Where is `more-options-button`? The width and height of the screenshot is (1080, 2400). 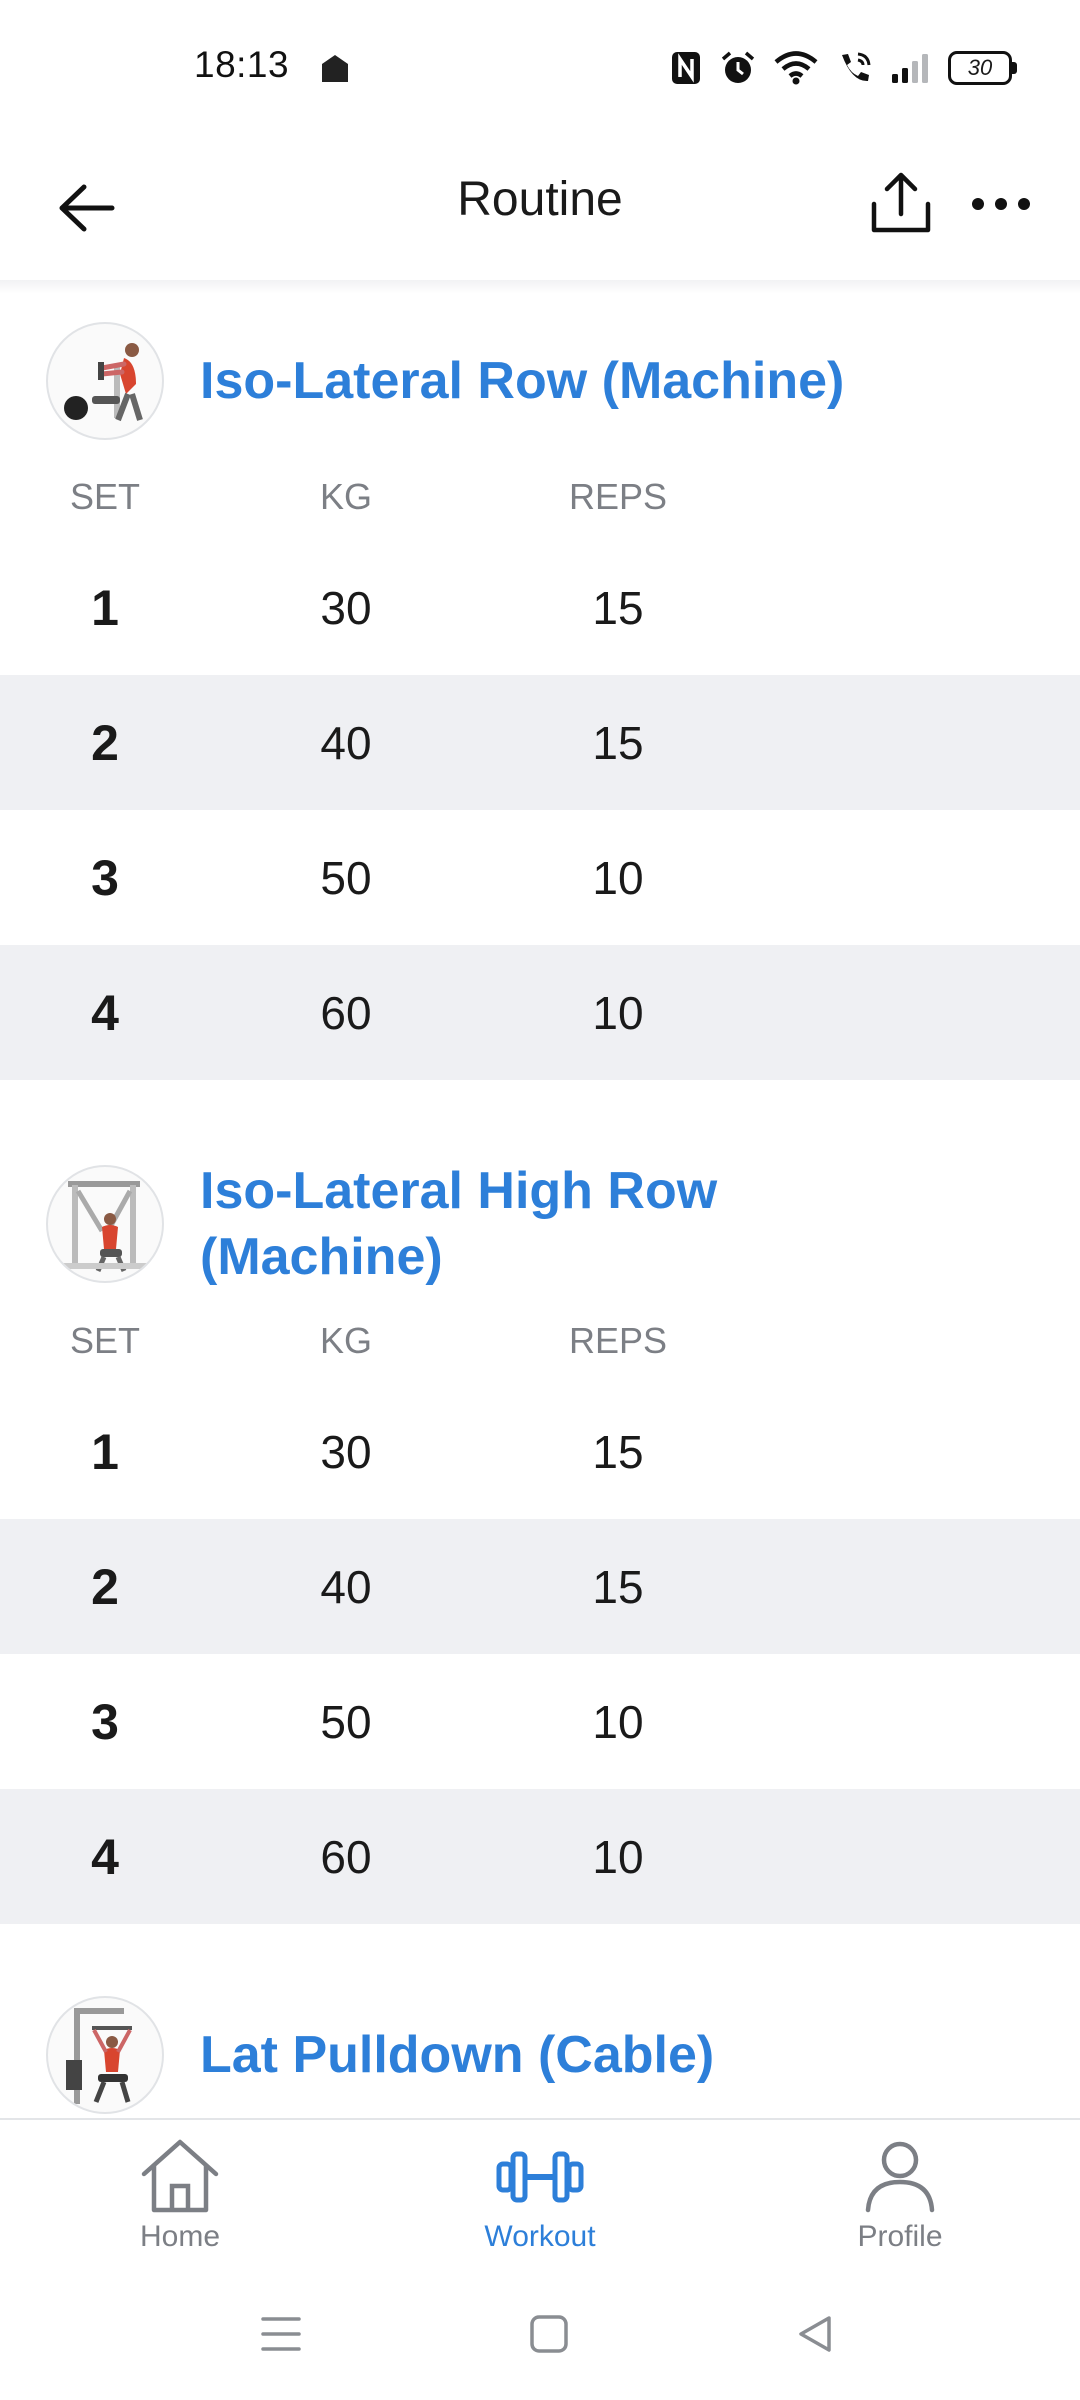
more-options-button is located at coordinates (1001, 204).